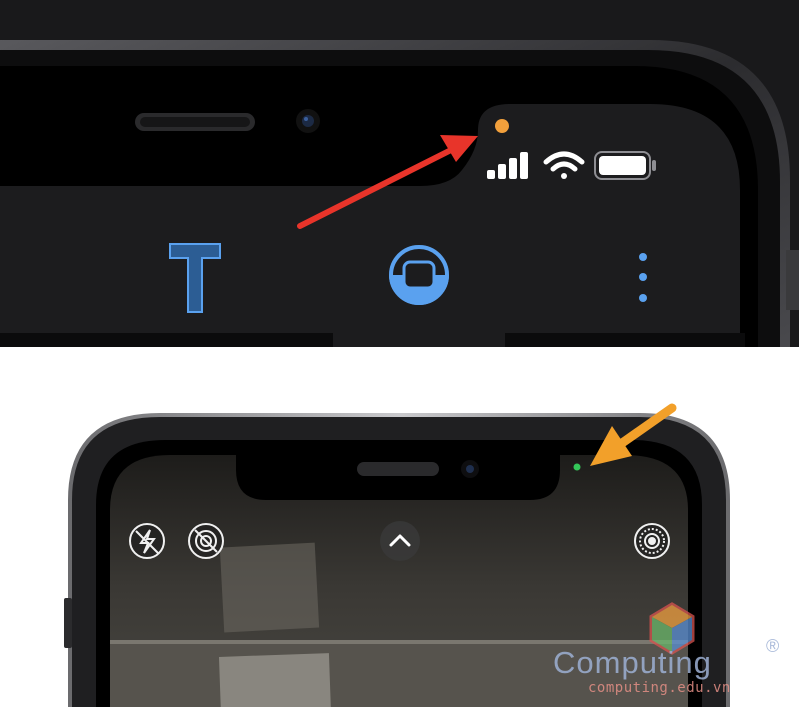 The width and height of the screenshot is (799, 707). I want to click on watermark-brand: Computing, so click(632, 662).